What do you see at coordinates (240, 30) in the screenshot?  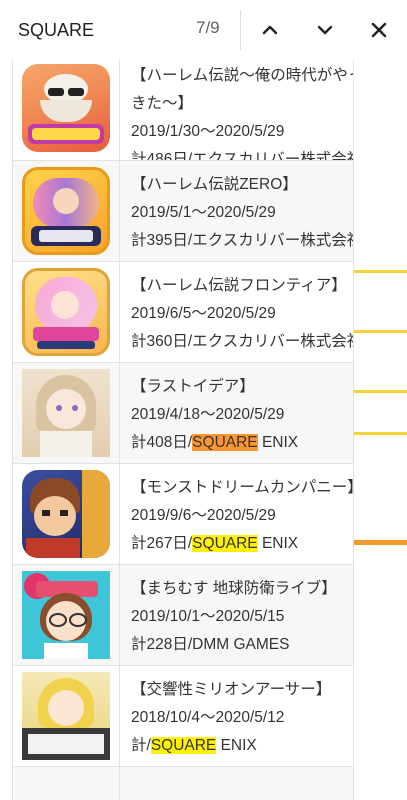 I see `find-divider` at bounding box center [240, 30].